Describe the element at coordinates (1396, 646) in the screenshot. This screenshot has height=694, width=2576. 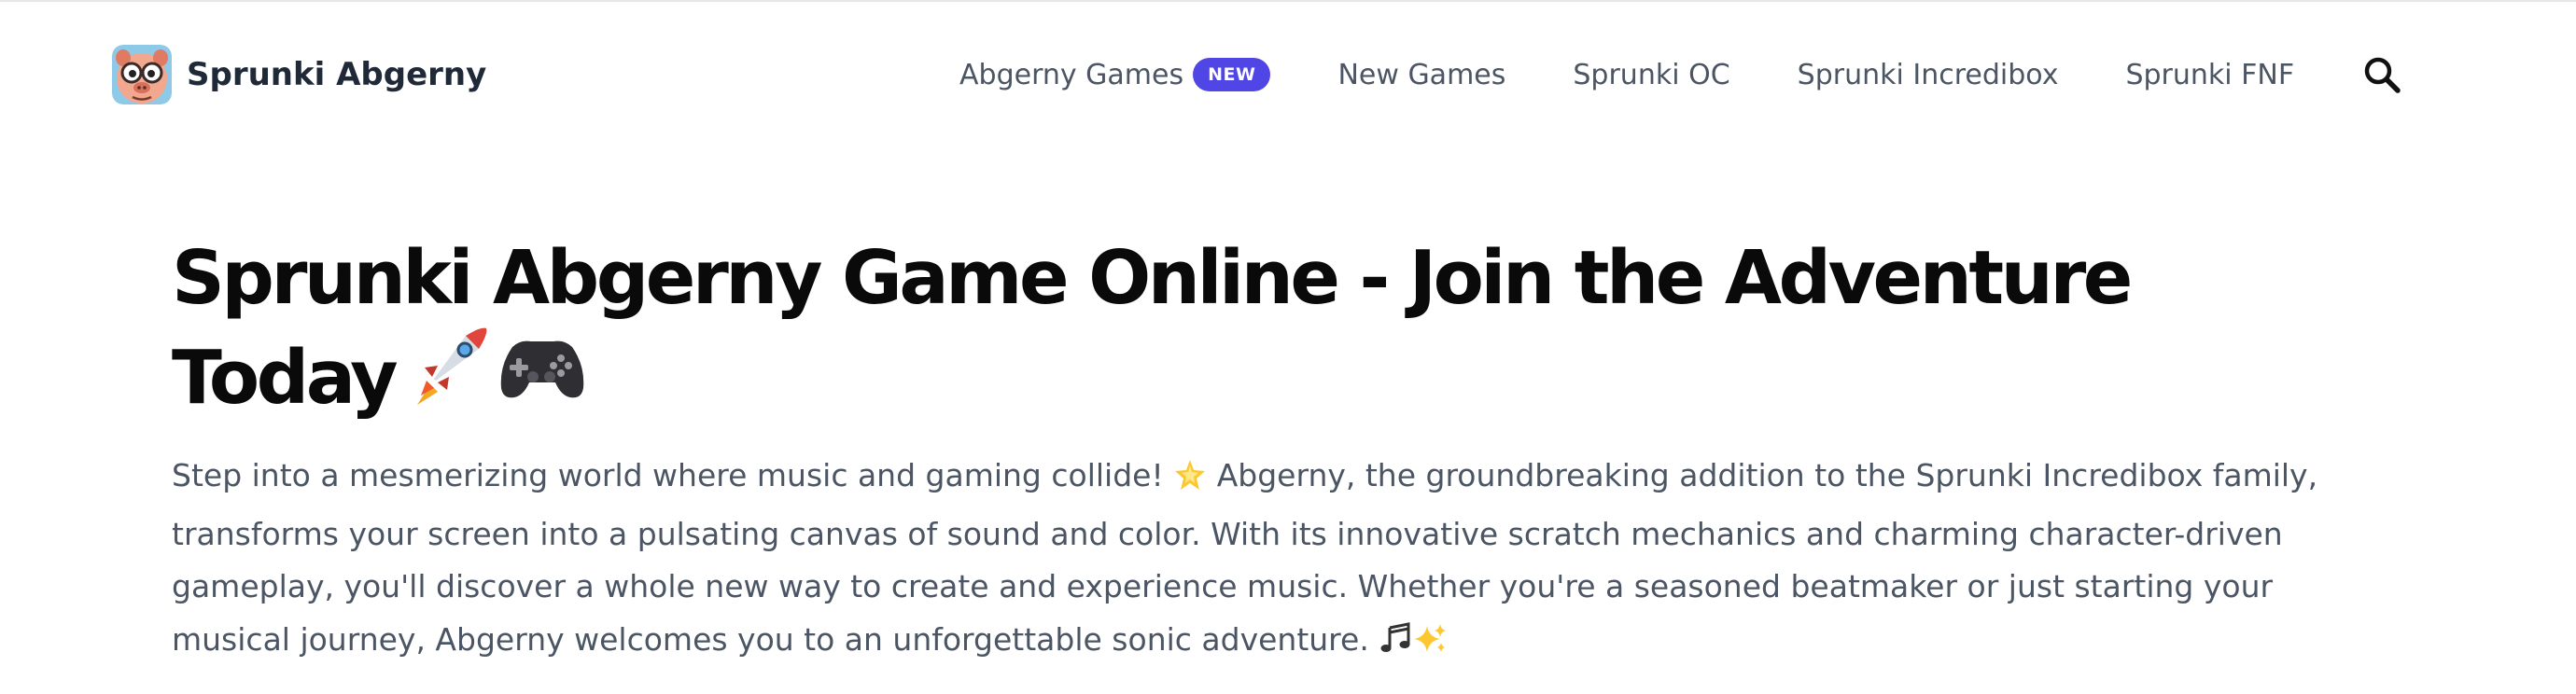
I see `music-notes-icon` at that location.